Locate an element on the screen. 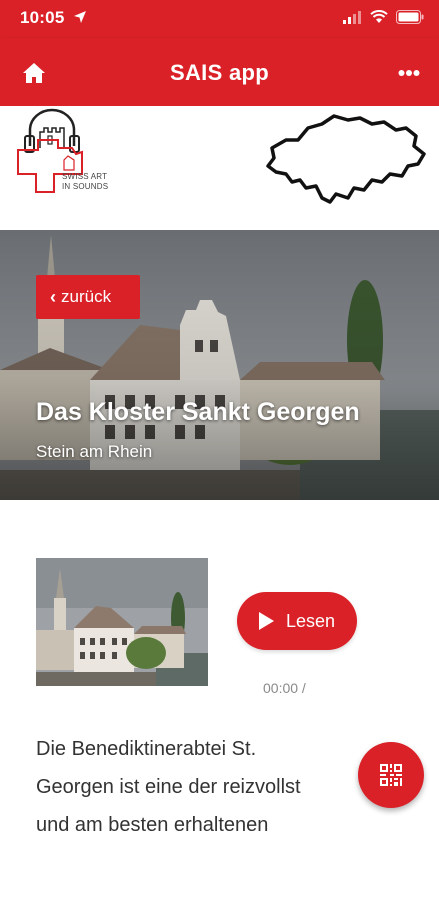 The image size is (439, 900). play-icon is located at coordinates (266, 621).